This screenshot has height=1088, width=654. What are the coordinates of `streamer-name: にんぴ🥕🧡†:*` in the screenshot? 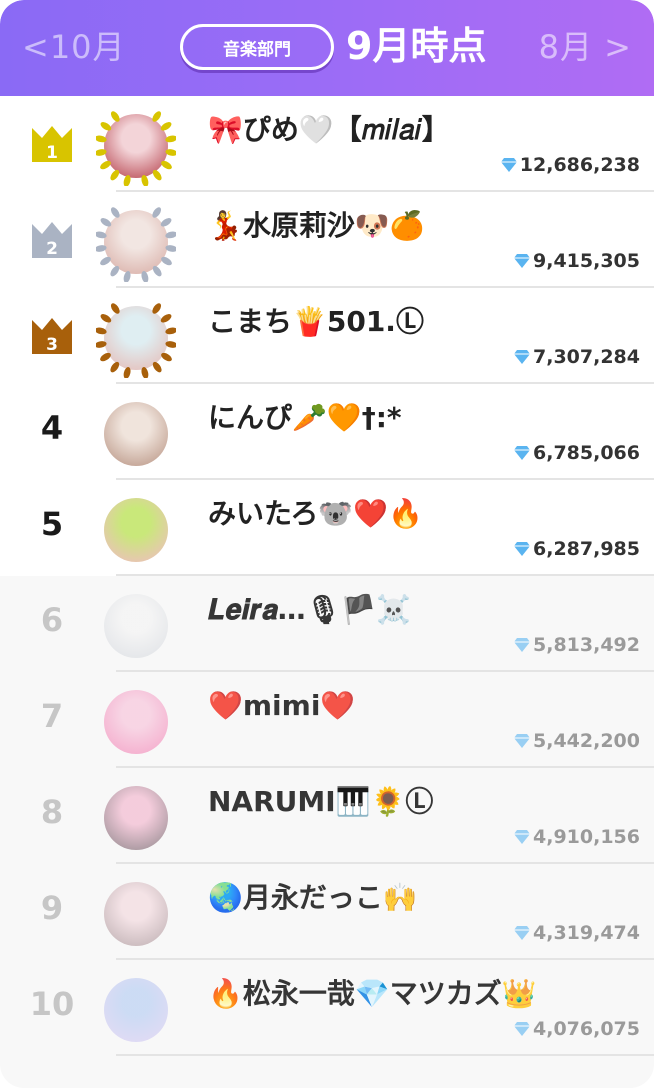 It's located at (305, 417).